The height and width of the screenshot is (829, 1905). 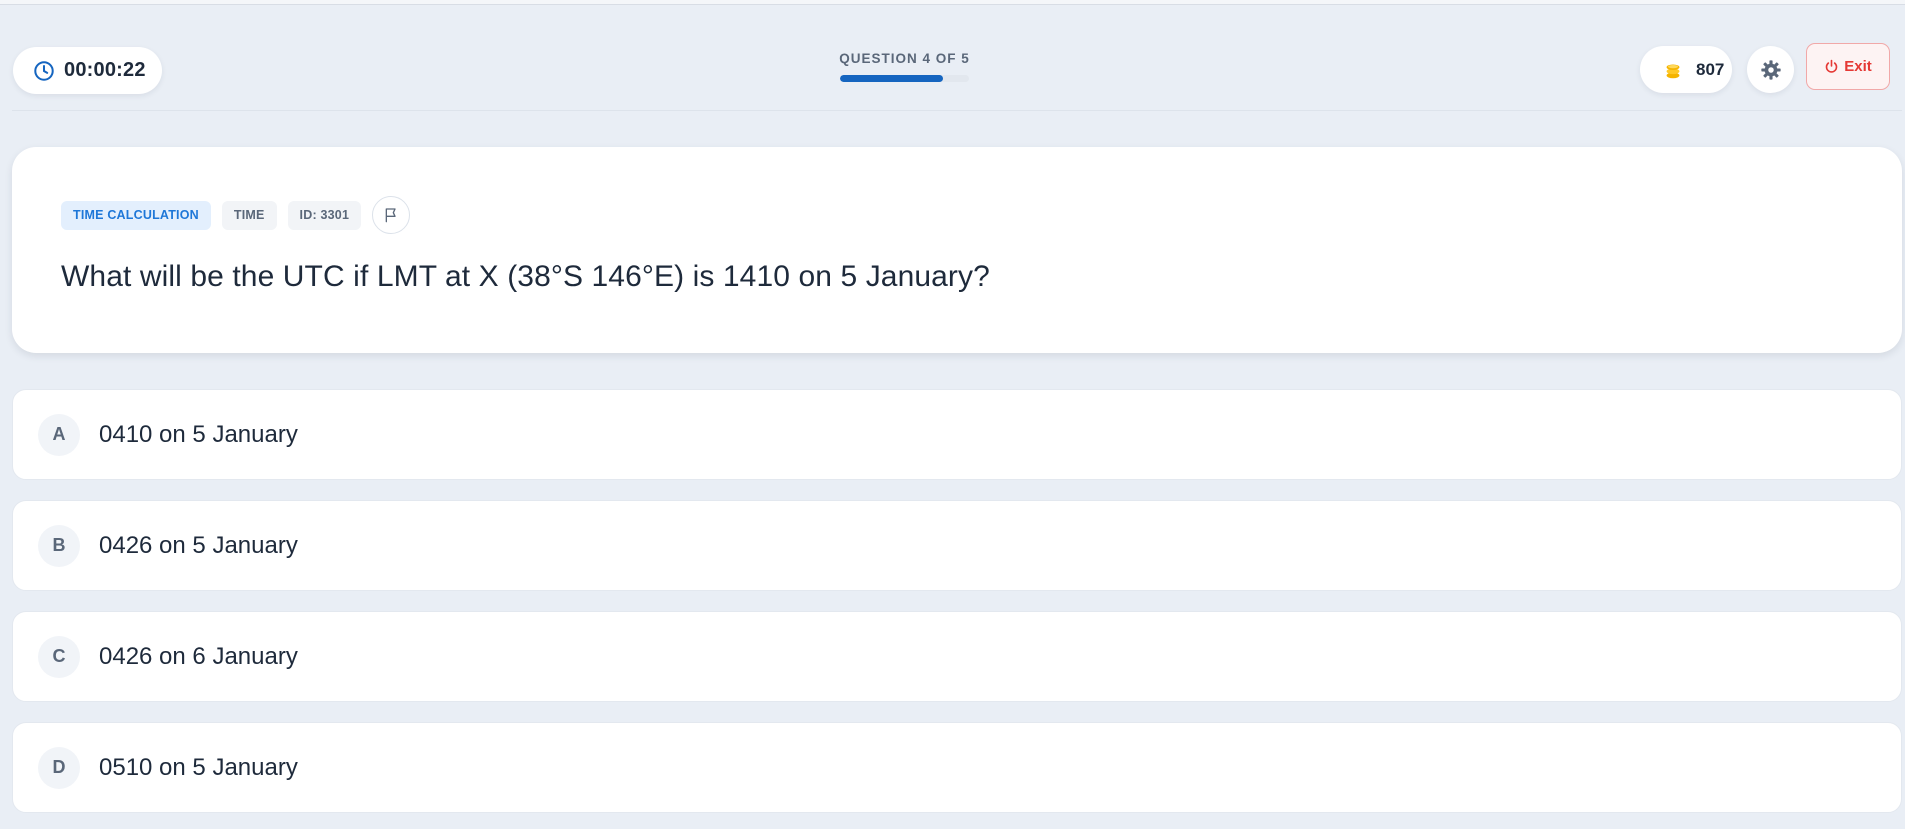 I want to click on option-text: 0510 on 5 January, so click(x=198, y=767).